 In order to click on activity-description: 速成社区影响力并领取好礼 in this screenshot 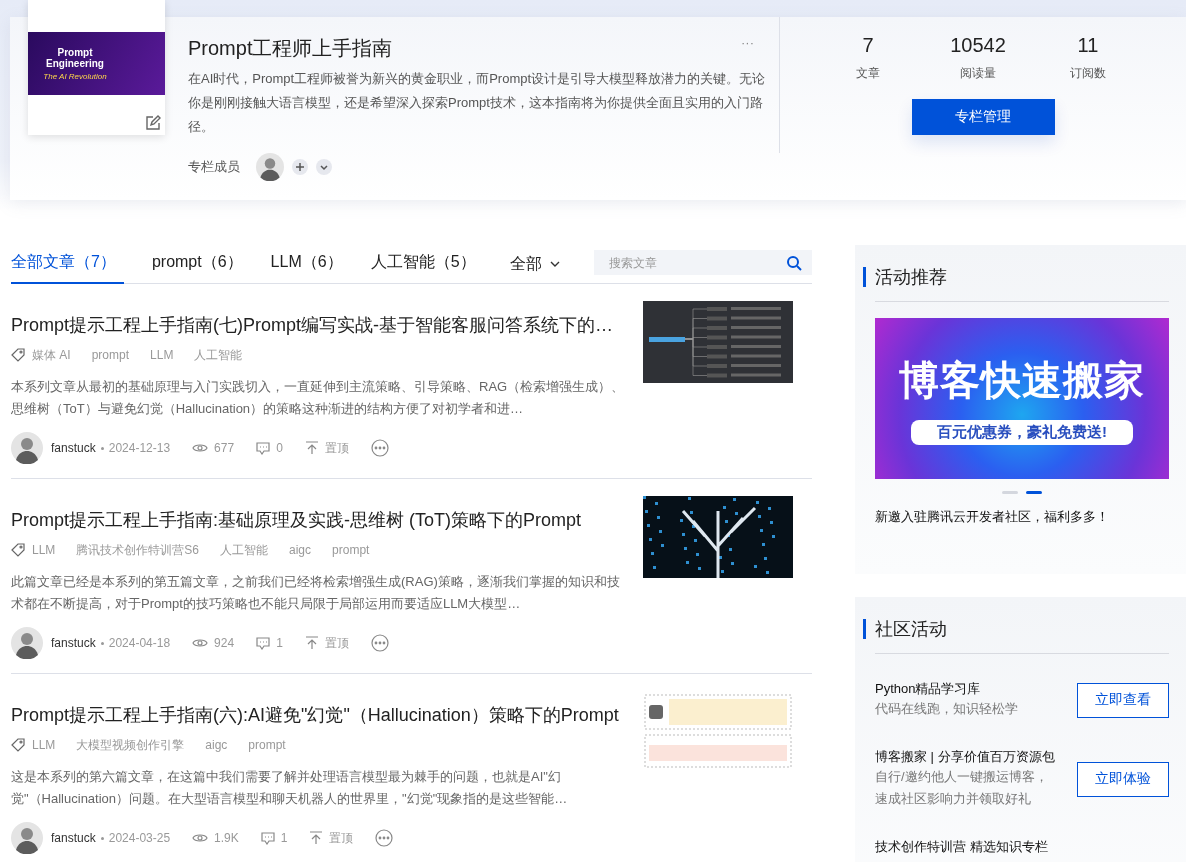, I will do `click(953, 799)`.